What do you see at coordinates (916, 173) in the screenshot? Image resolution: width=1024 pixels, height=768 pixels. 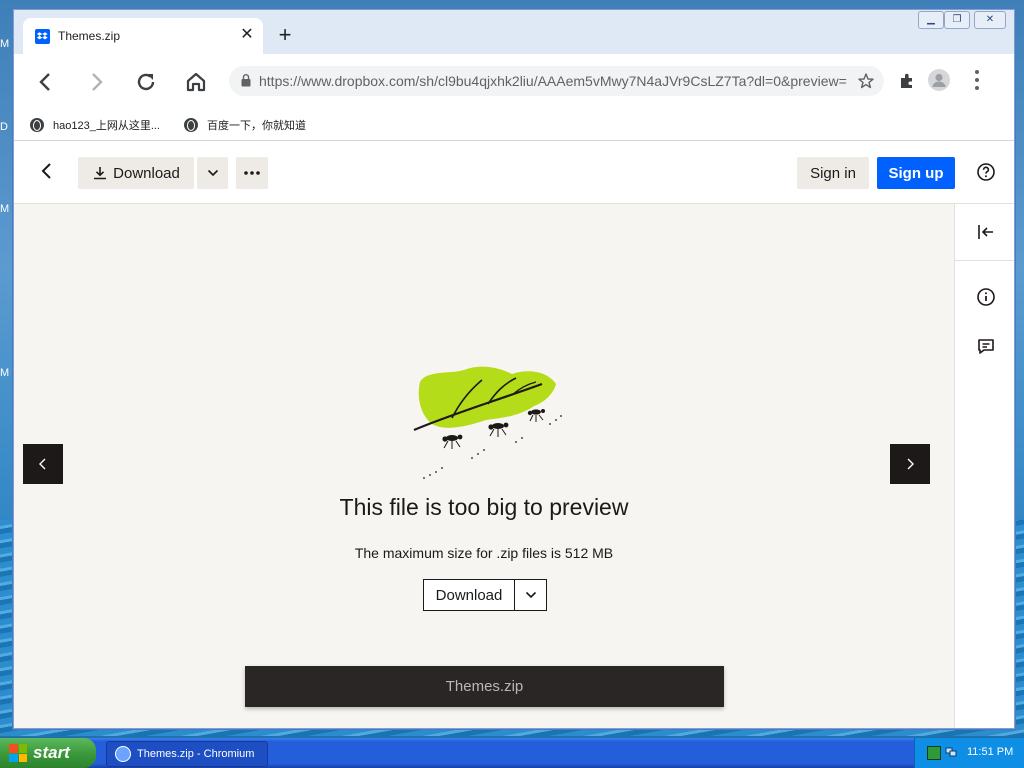 I see `sign-up-button: Sign up` at bounding box center [916, 173].